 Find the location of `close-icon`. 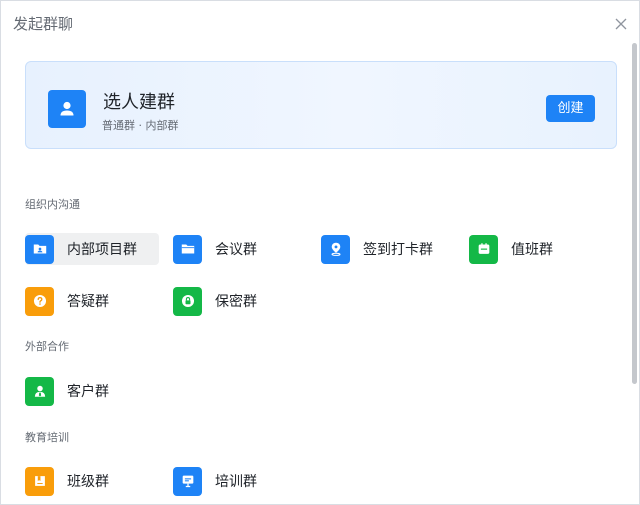

close-icon is located at coordinates (621, 24).